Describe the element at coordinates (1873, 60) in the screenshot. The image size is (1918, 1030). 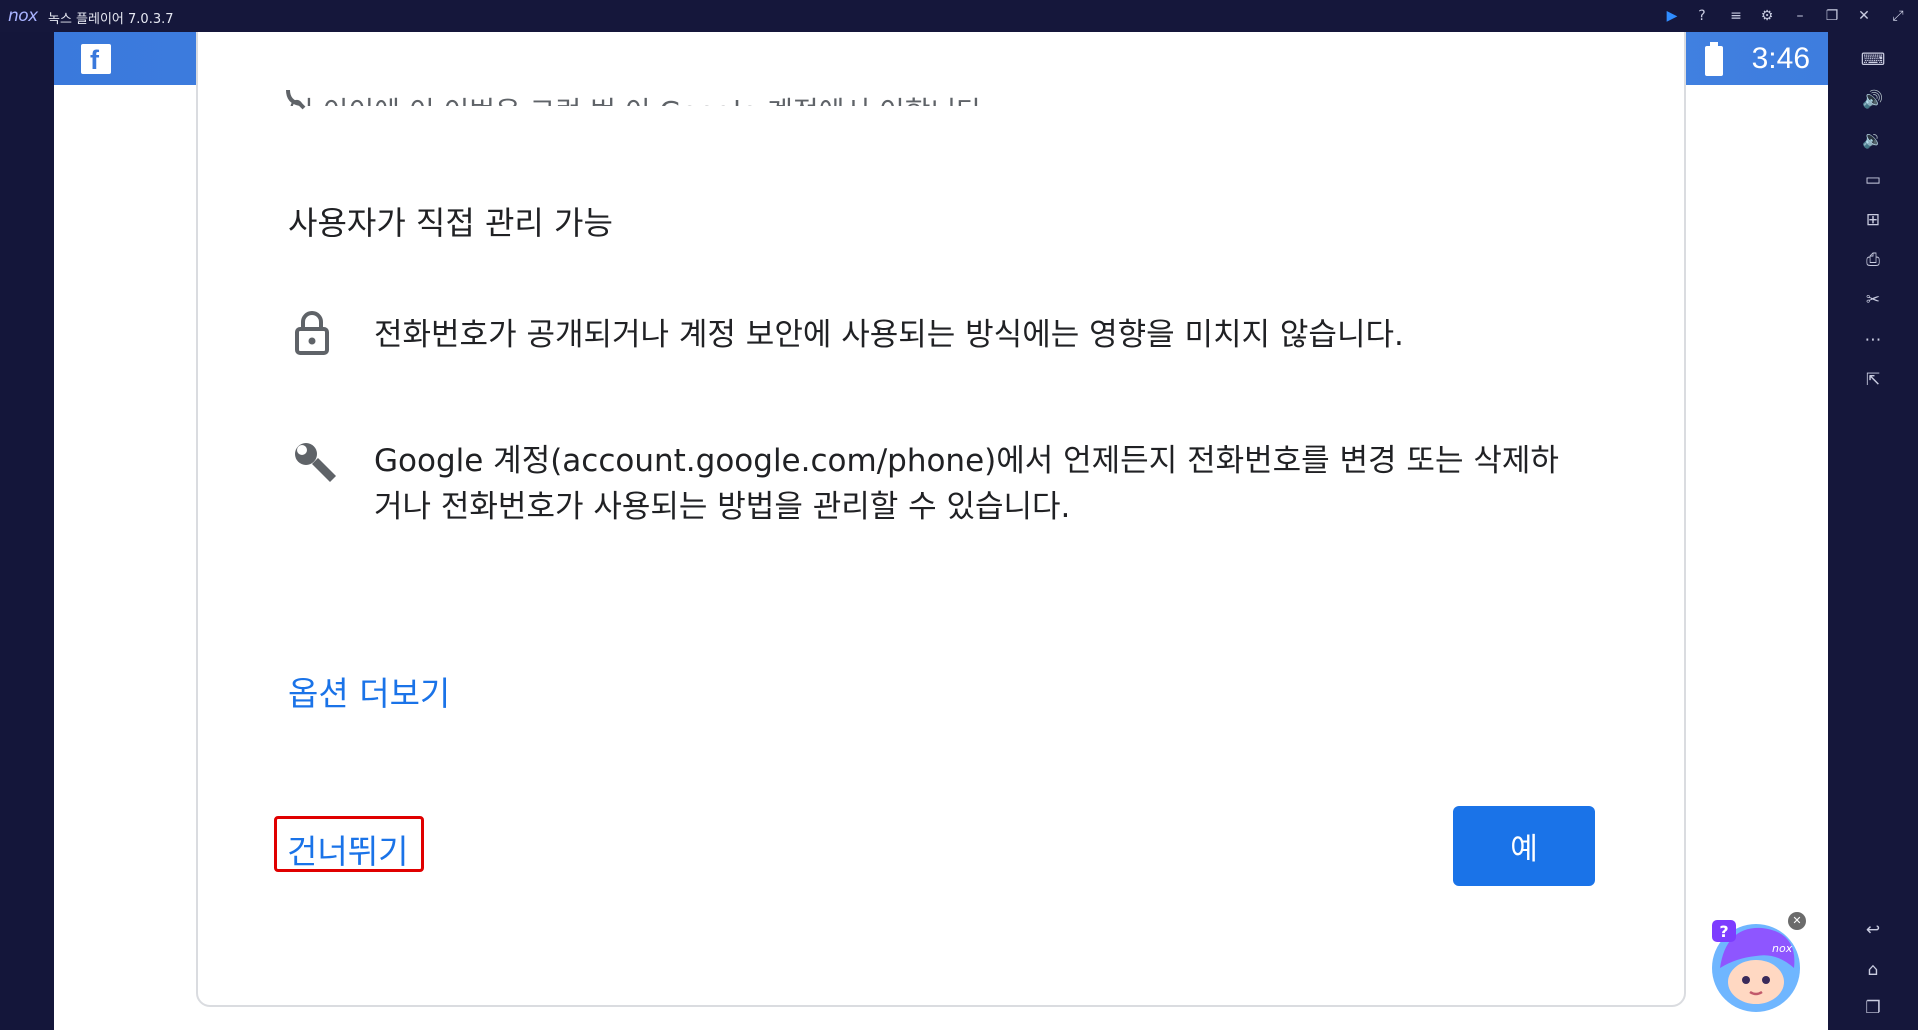
I see `keyboard-icon: ⌨` at that location.